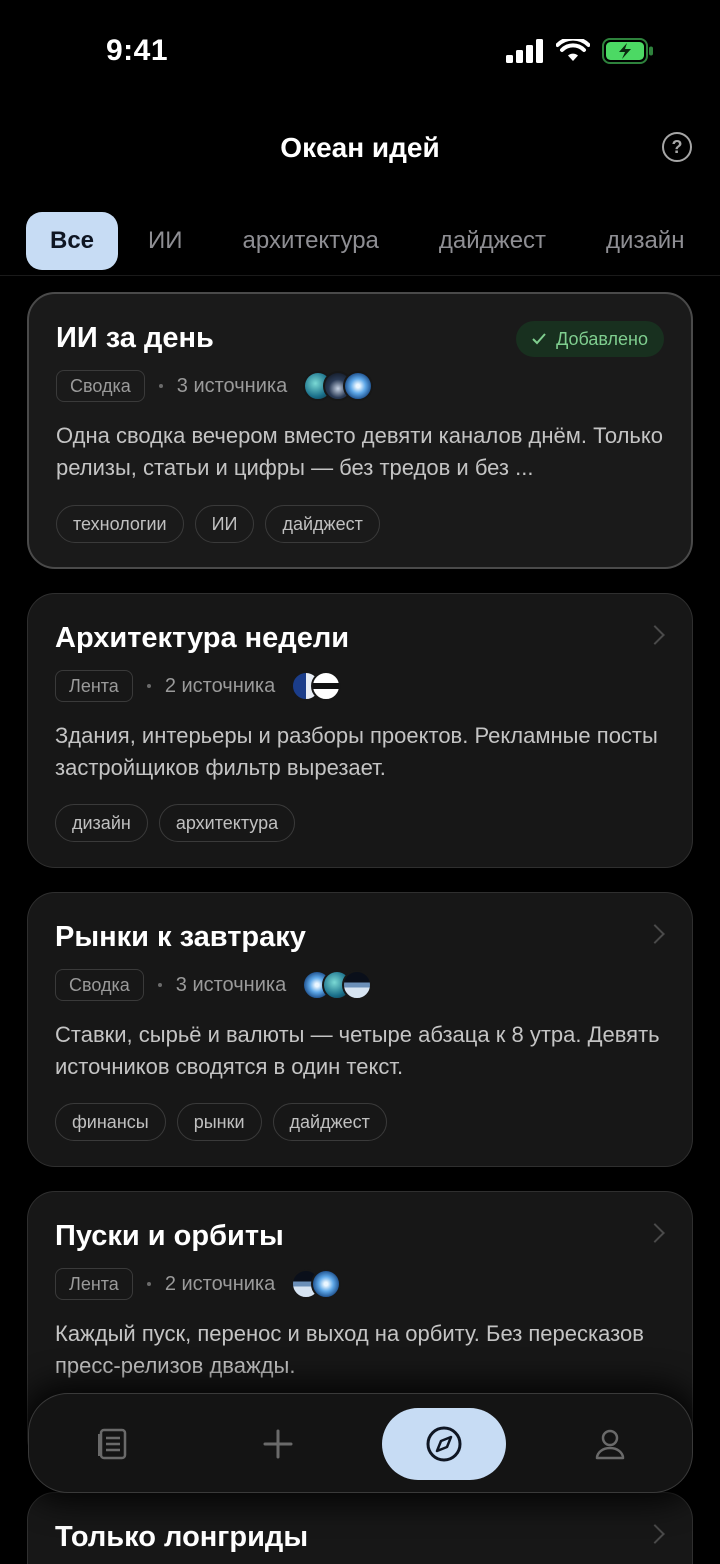 The height and width of the screenshot is (1564, 720). Describe the element at coordinates (101, 823) in the screenshot. I see `tag: дизайн` at that location.